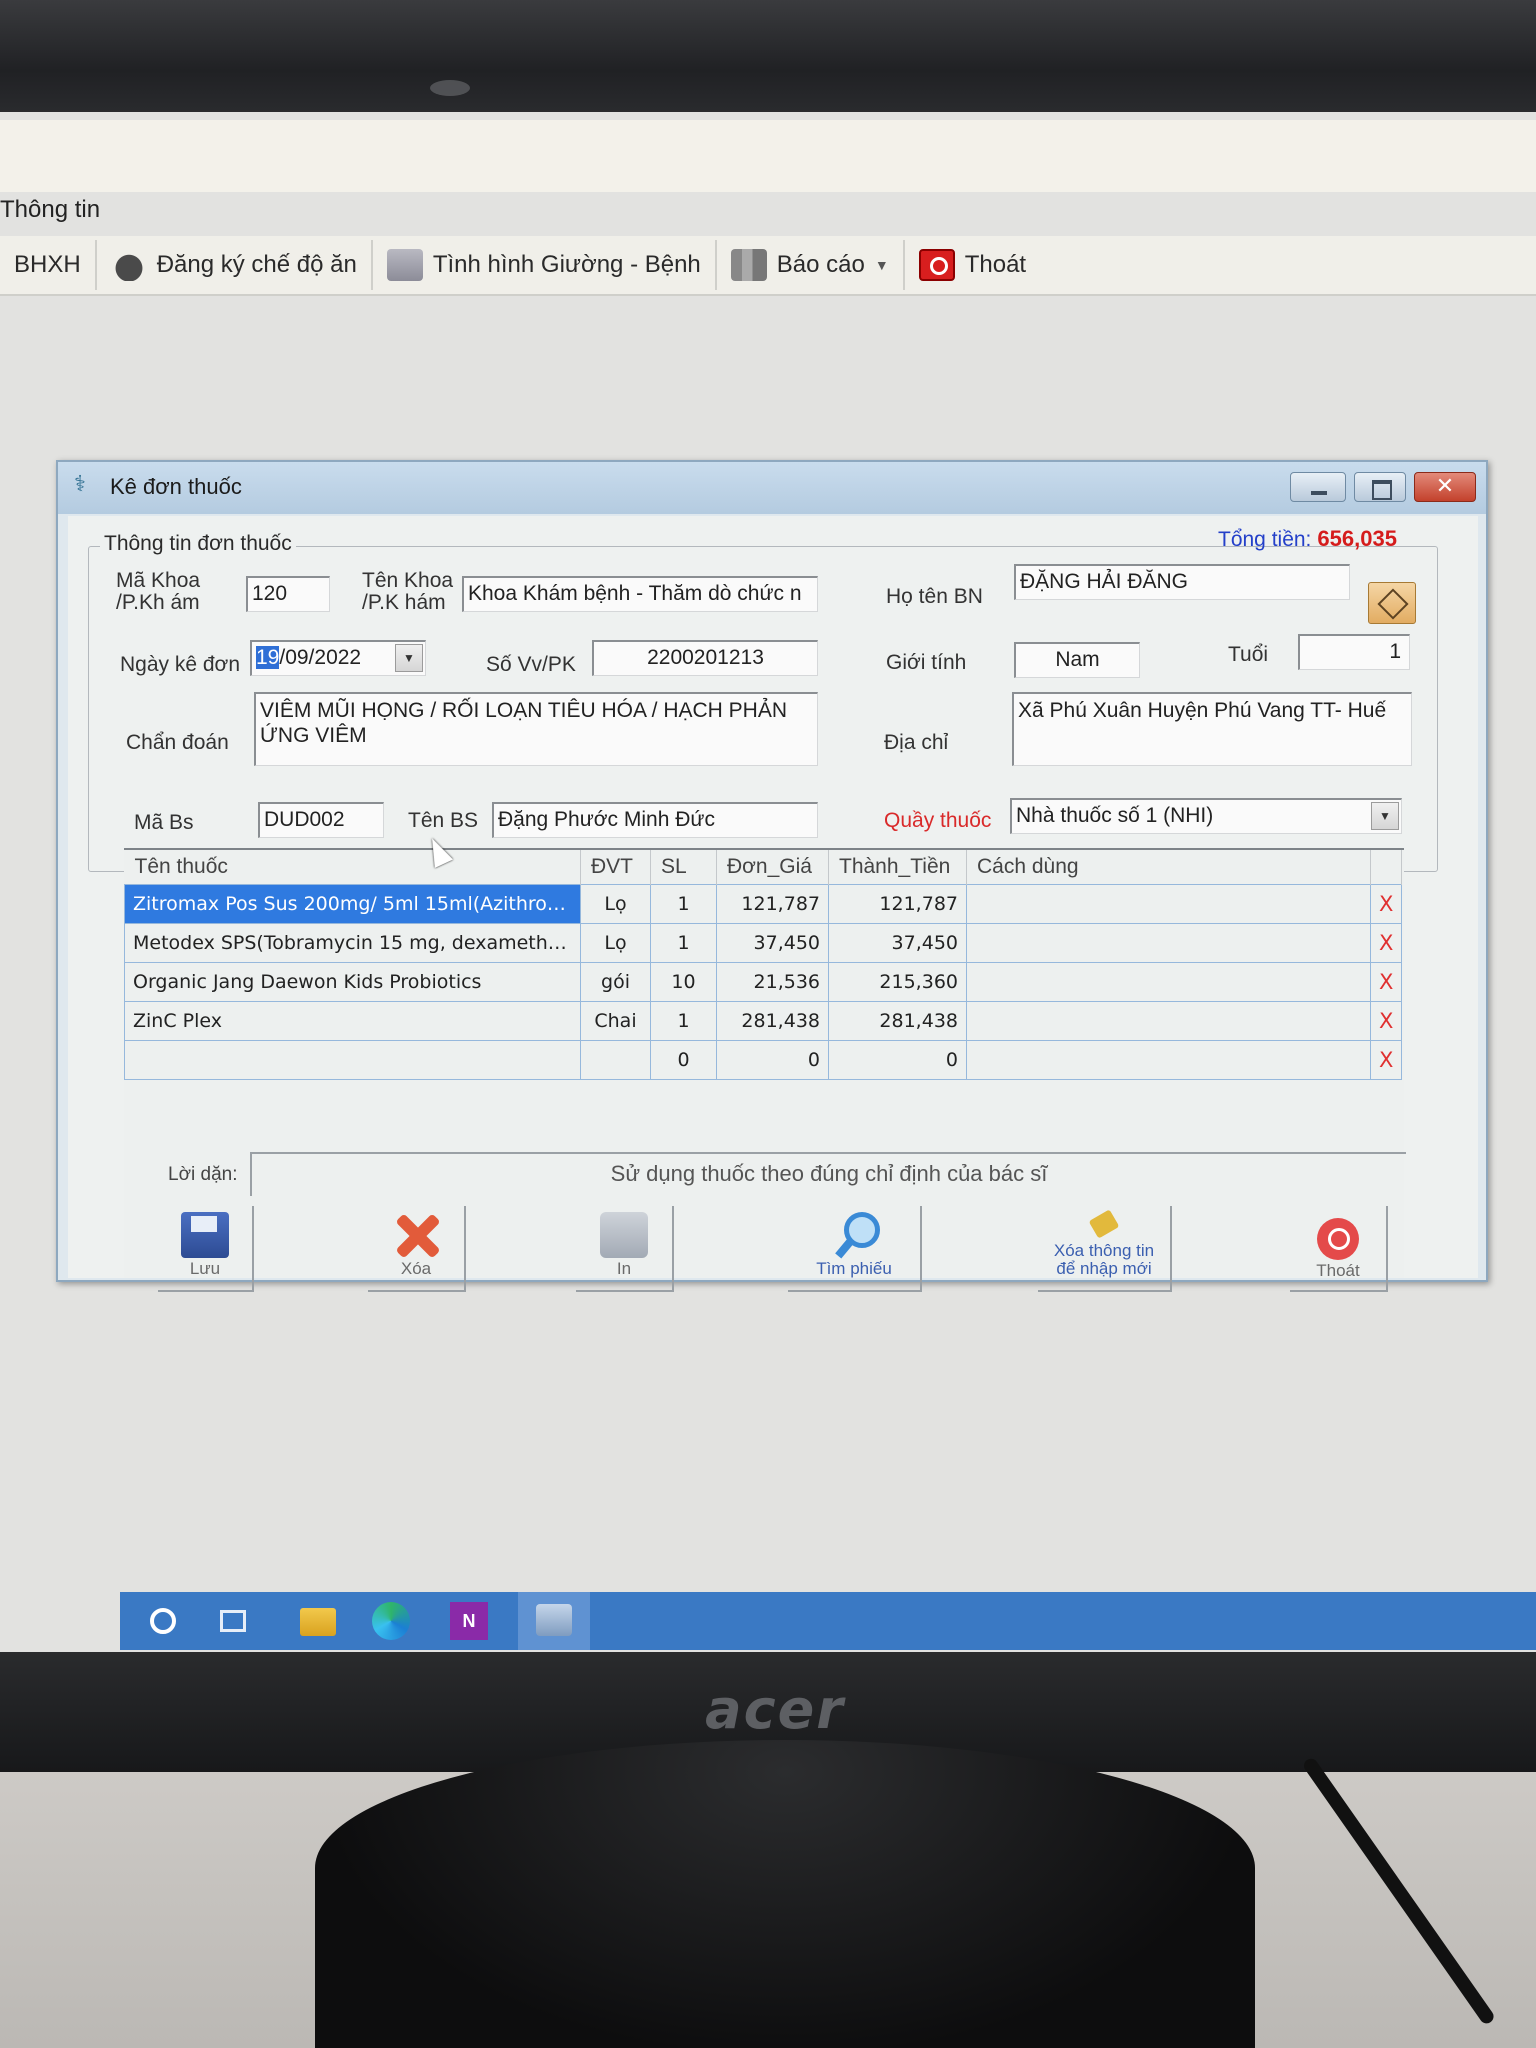 The width and height of the screenshot is (1536, 2048). I want to click on delete-icon, so click(416, 1235).